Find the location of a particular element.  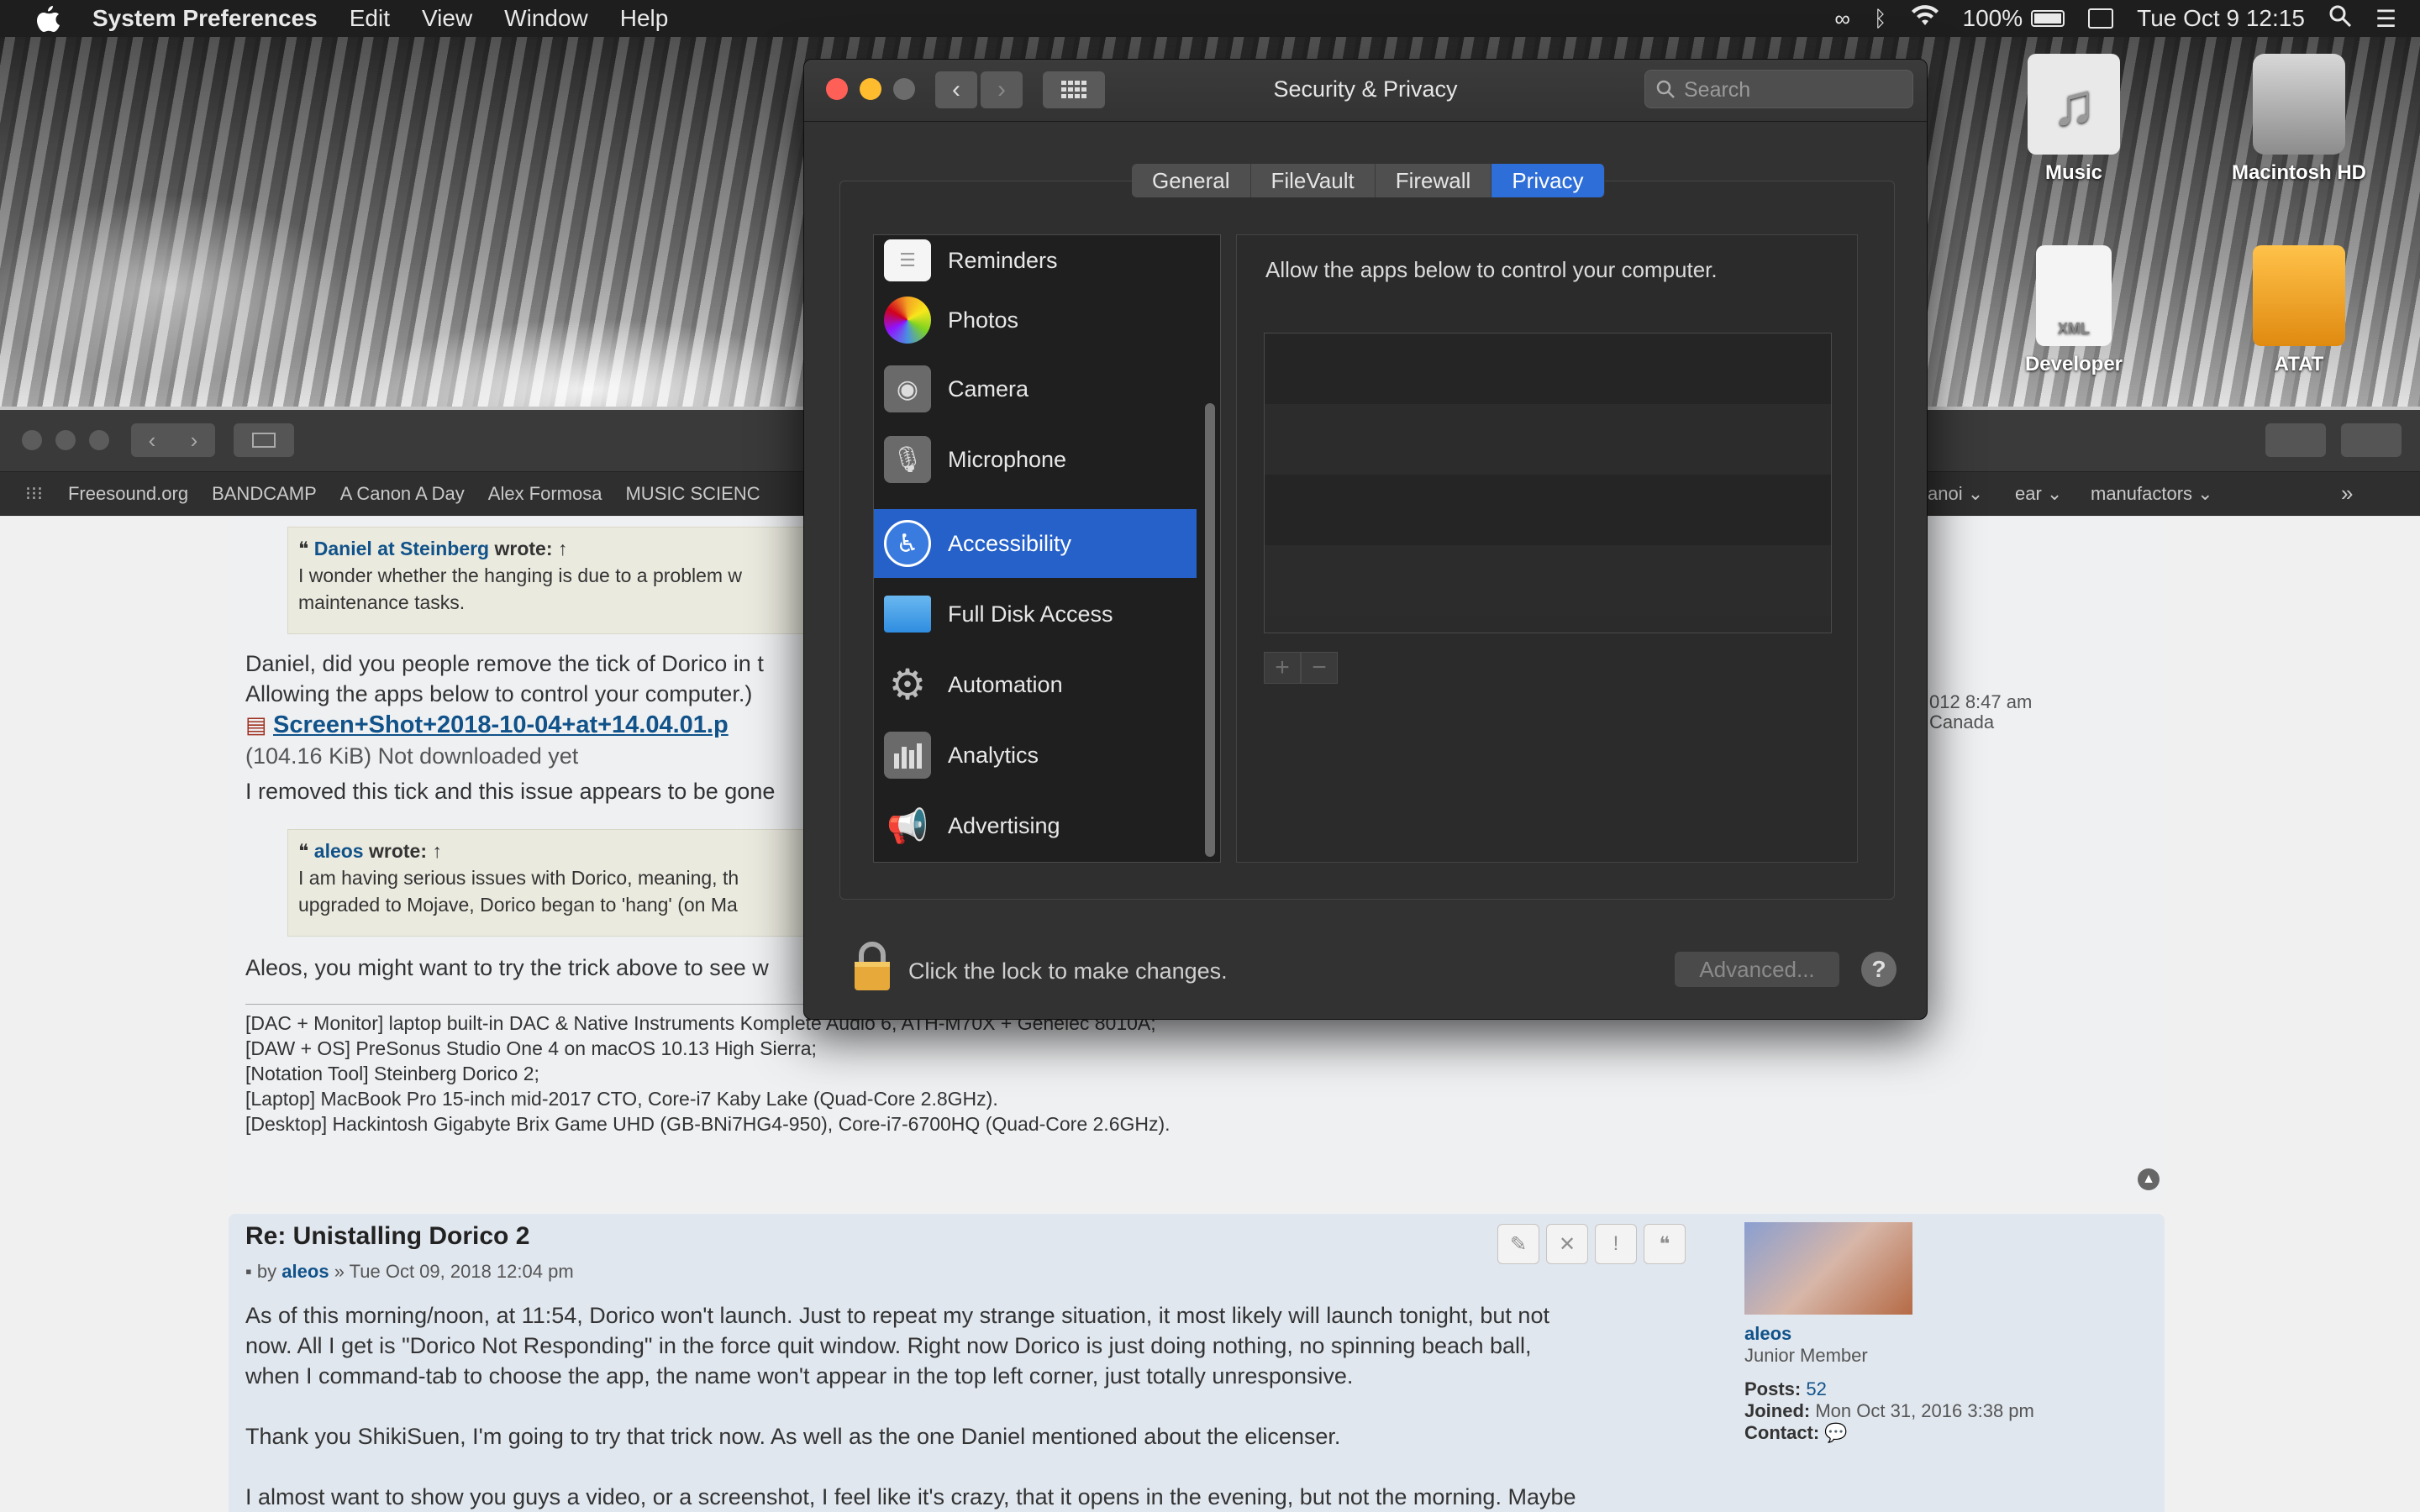

bookmark-music-science: MUSIC SCIENC is located at coordinates (692, 494).